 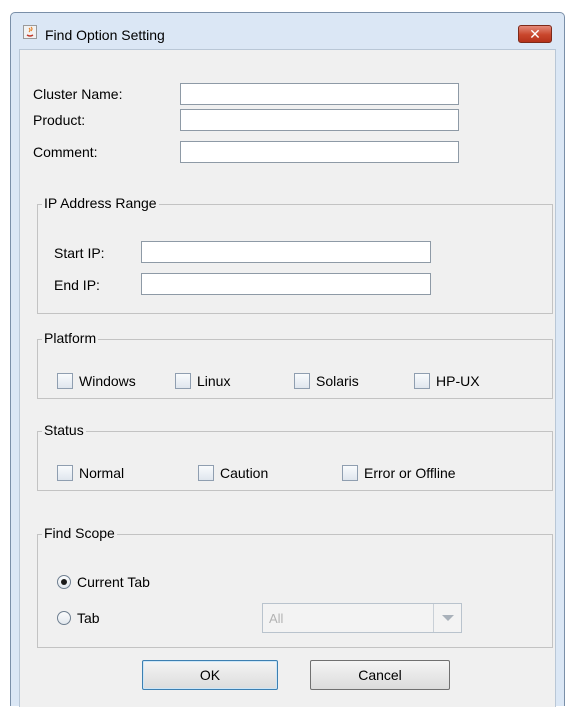 I want to click on cluster-name-input, so click(x=319, y=94).